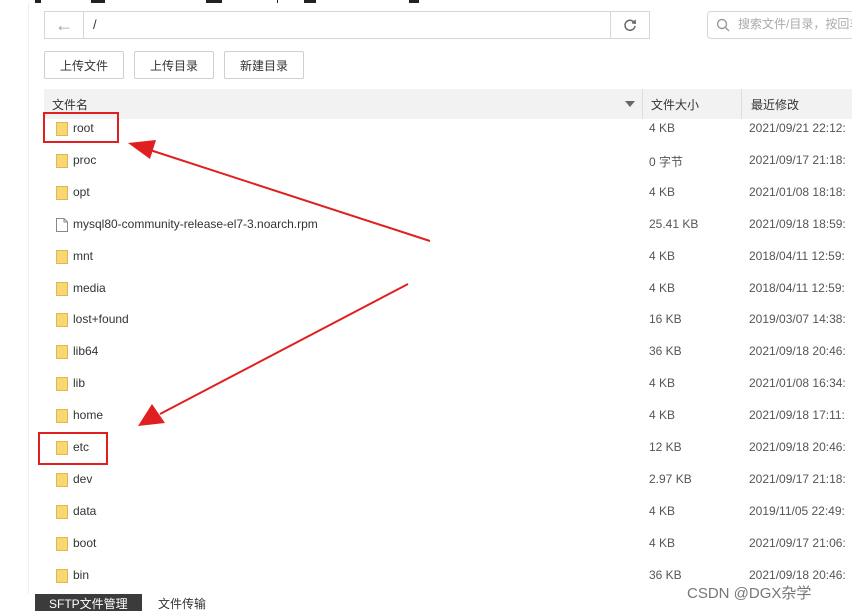 This screenshot has height=614, width=852. I want to click on file-modified: 2021/01/08 18:18:, so click(797, 191).